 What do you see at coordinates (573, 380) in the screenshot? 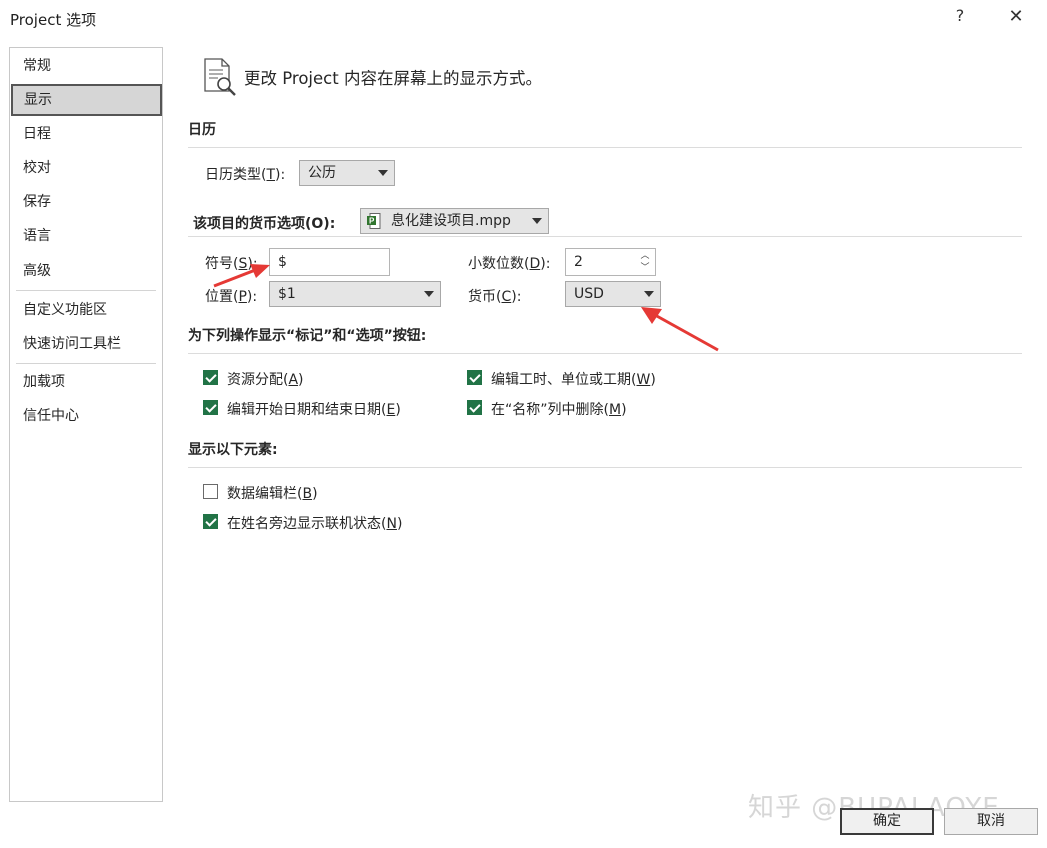
I see `checkbox-label-edit-work-units-duration: 编辑工时、单位或工期(W)` at bounding box center [573, 380].